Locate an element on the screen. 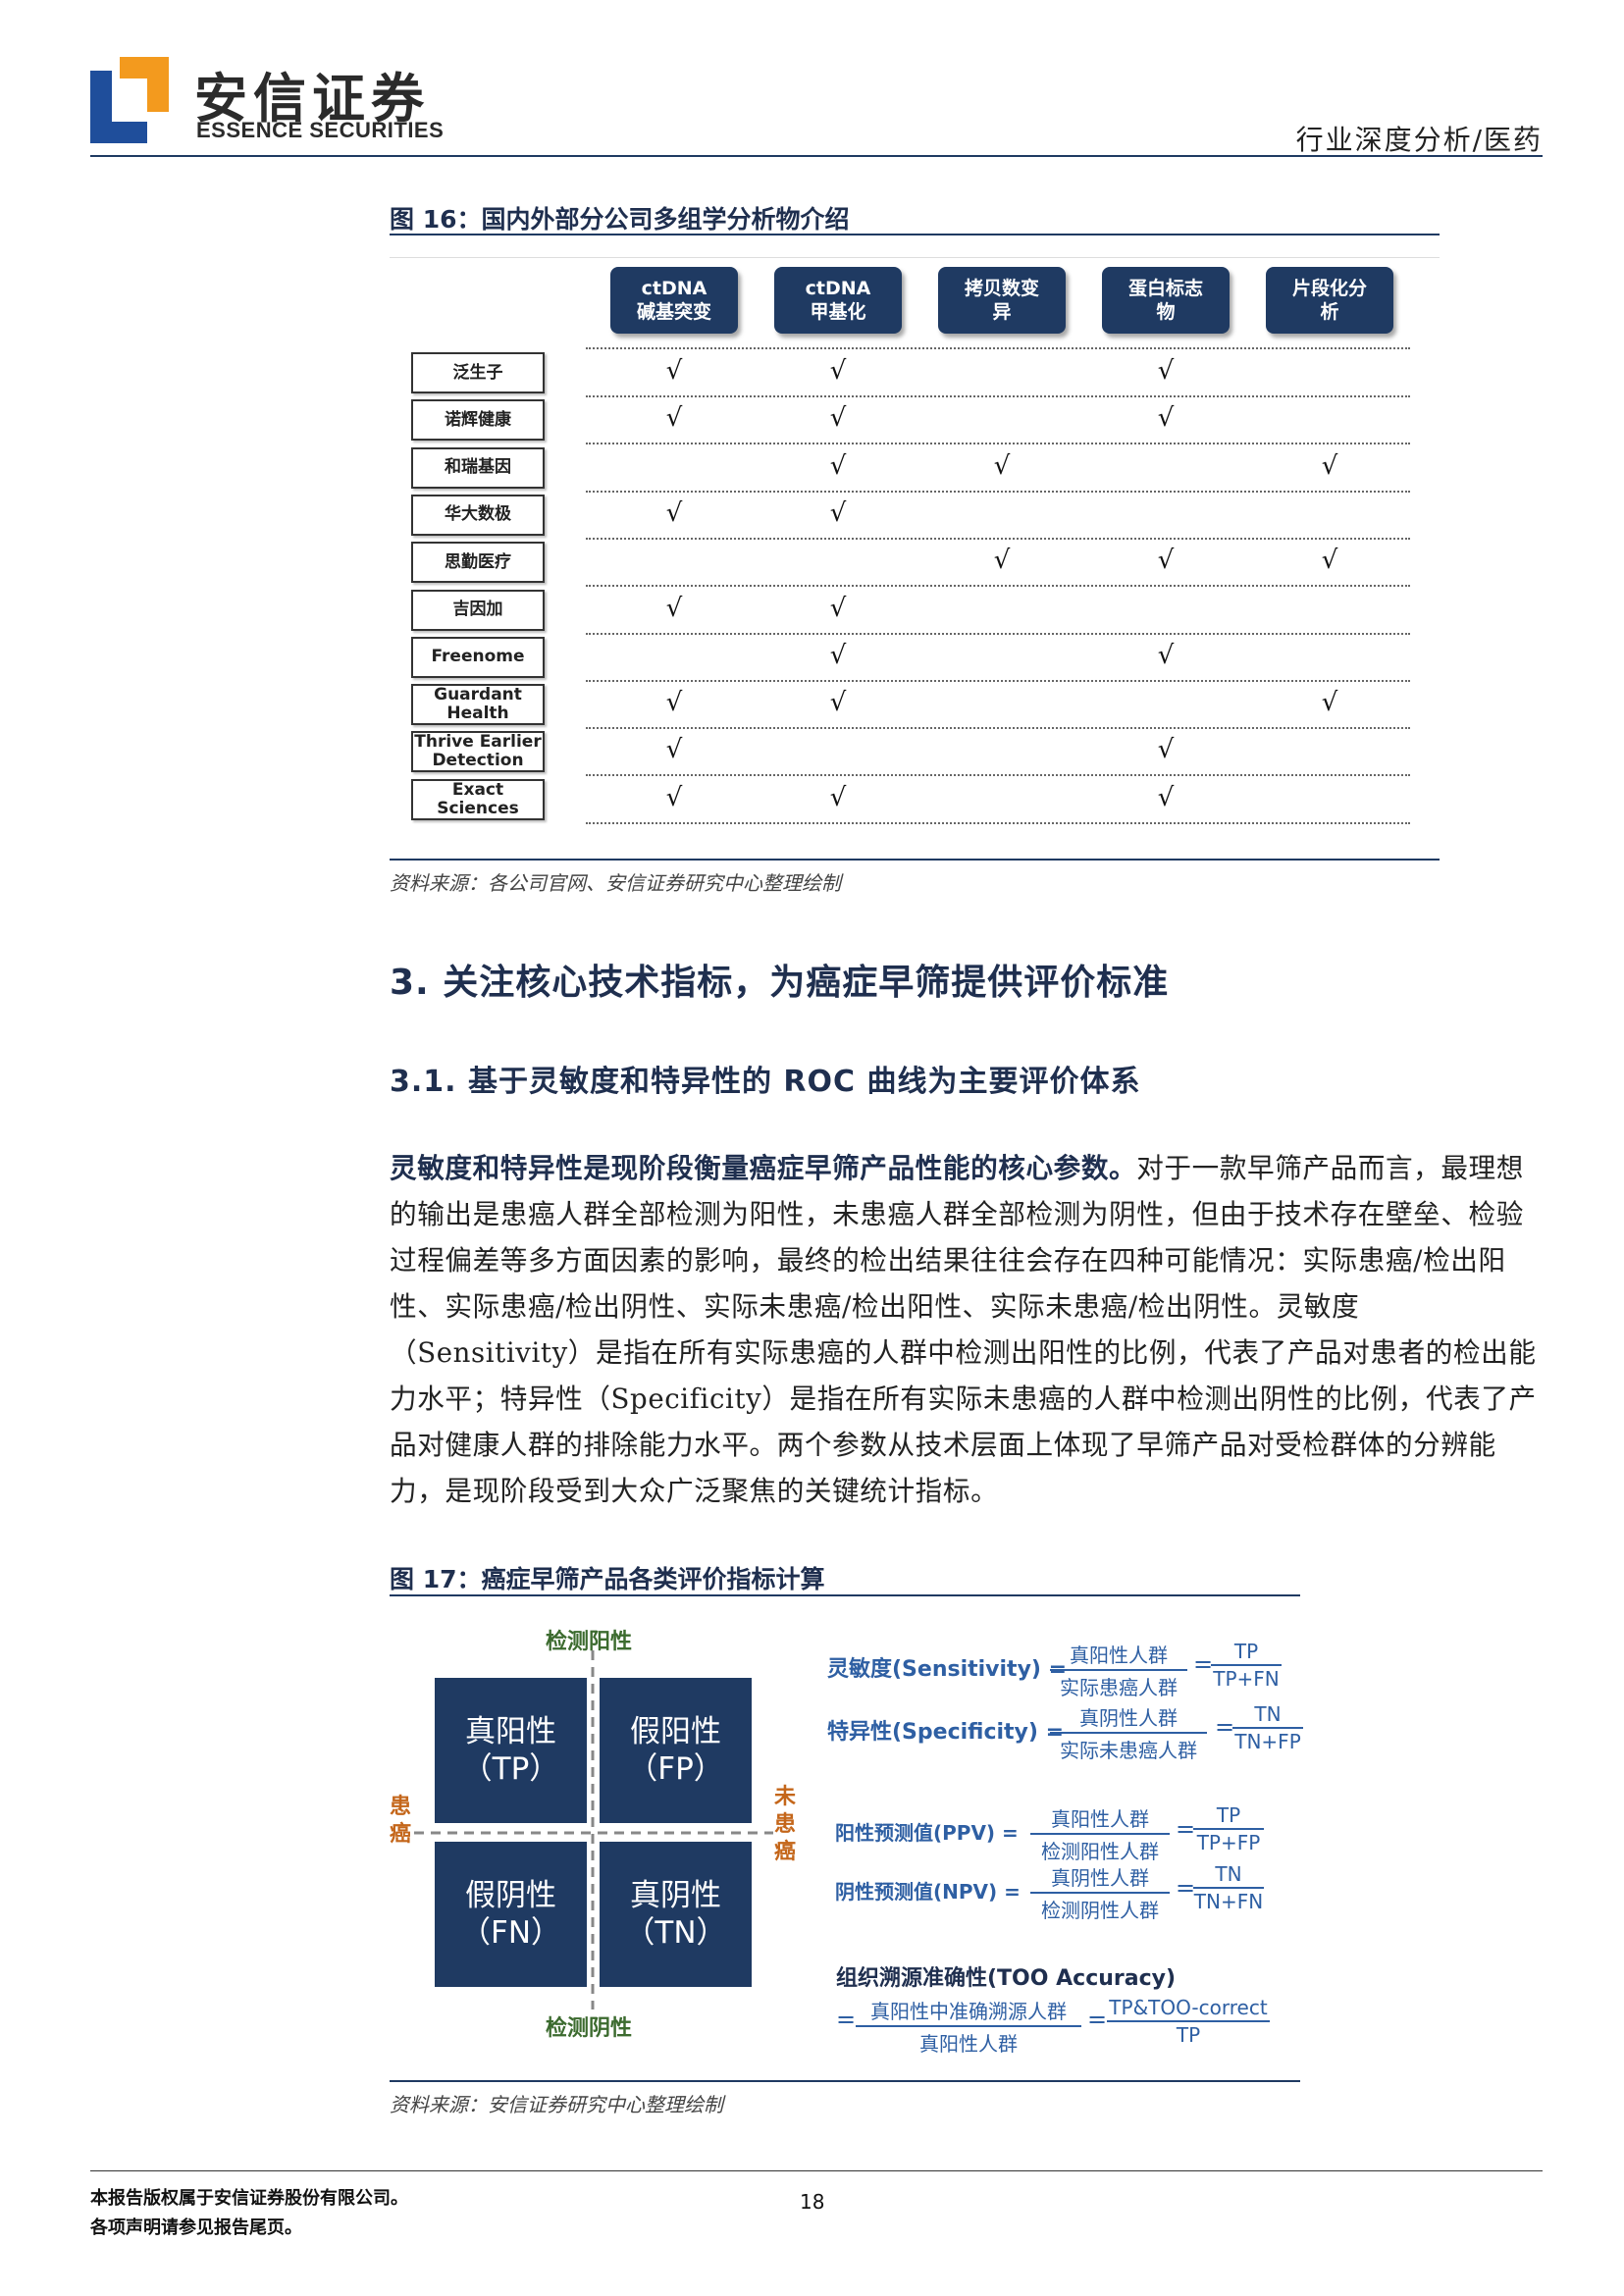  quadrant-tp-name: 真阳性 is located at coordinates (510, 1731).